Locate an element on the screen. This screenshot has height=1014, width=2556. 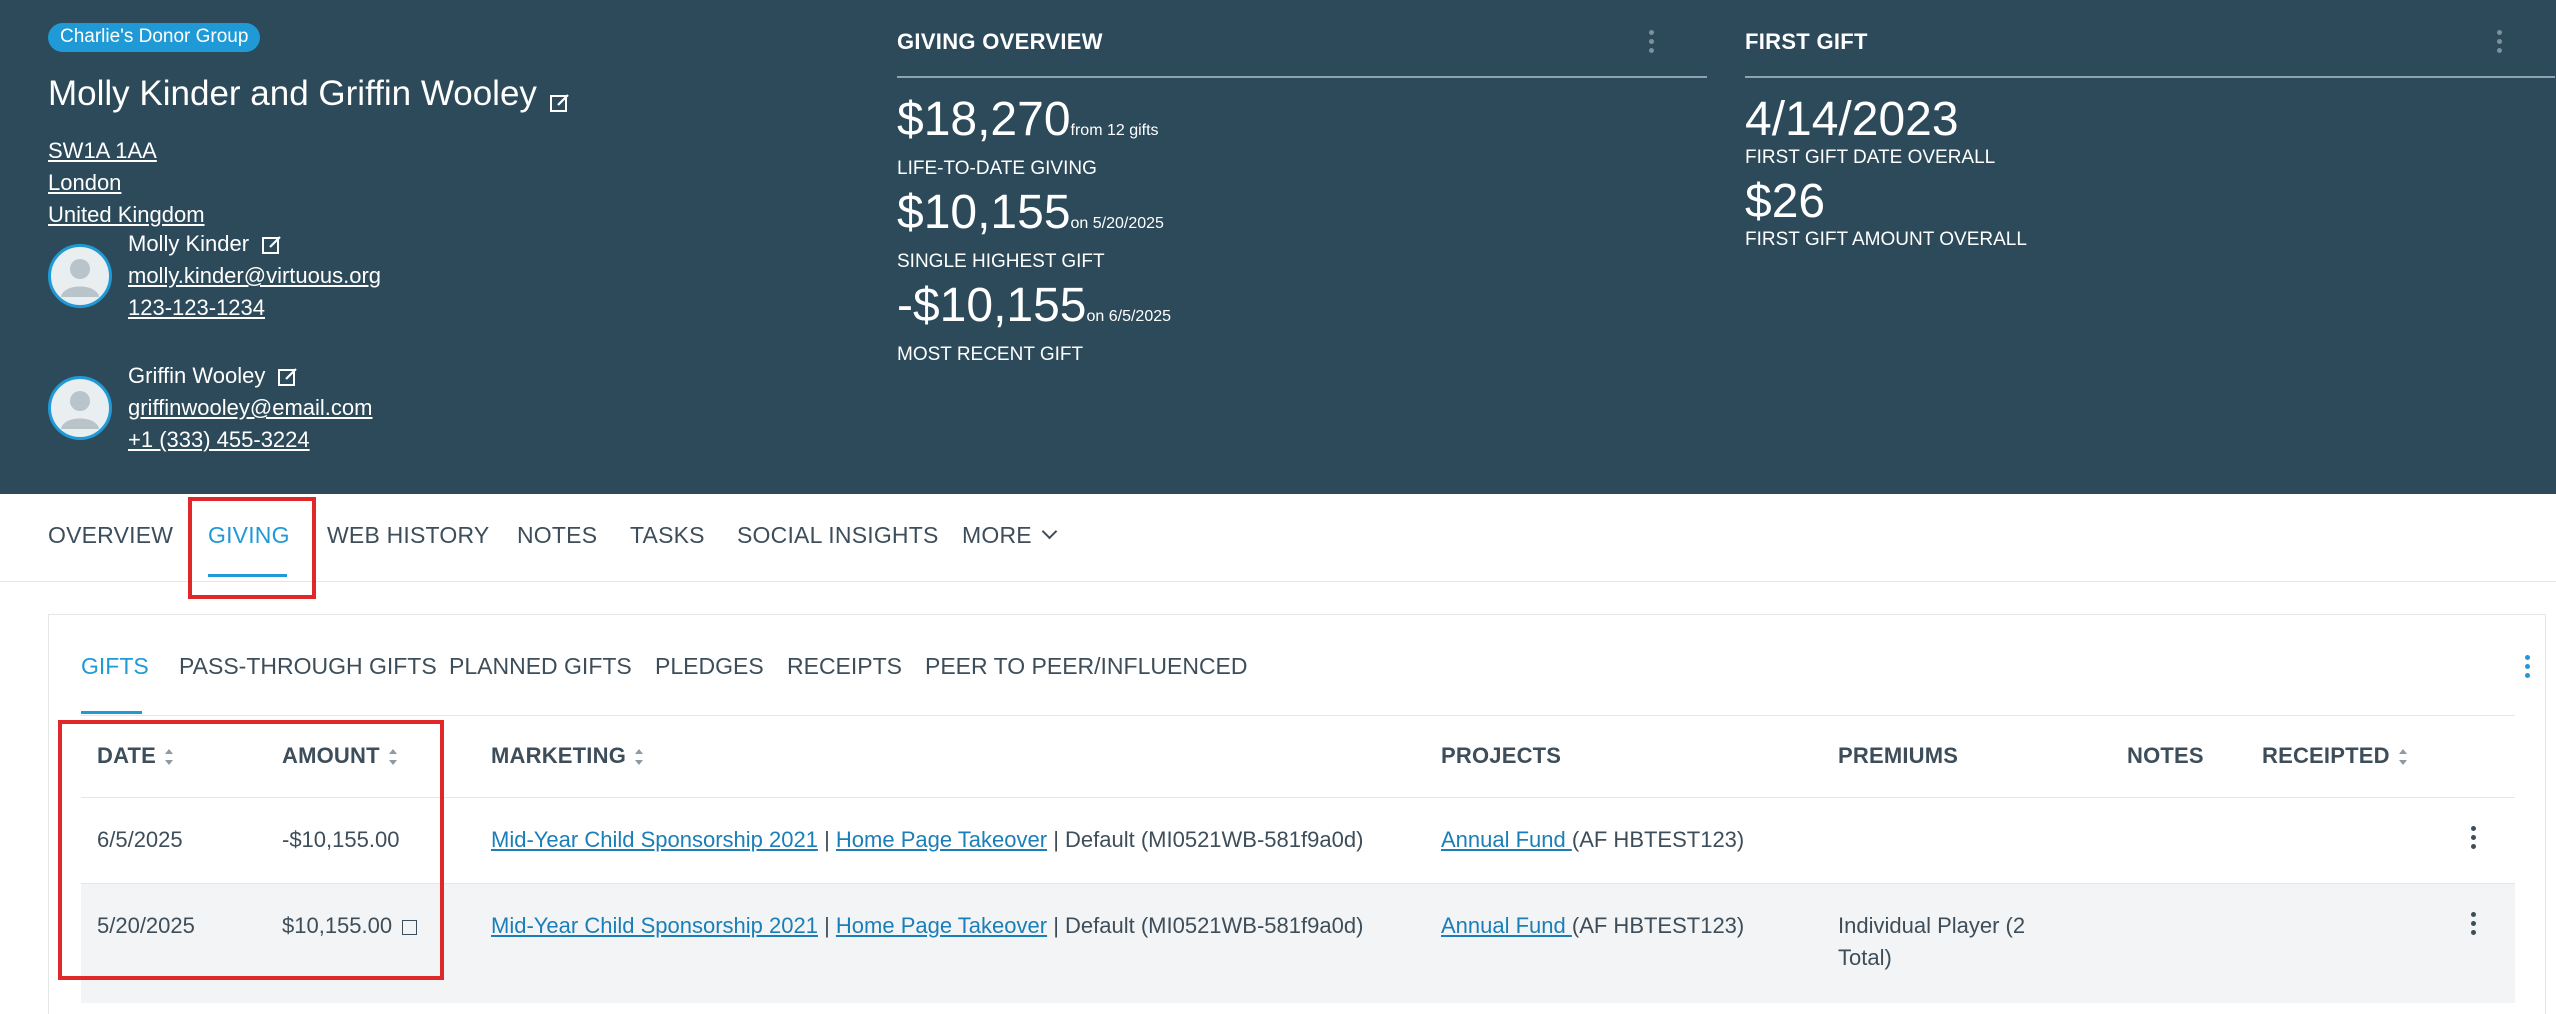
donor-name: Molly Kinder and Griffin Wooley is located at coordinates (309, 94).